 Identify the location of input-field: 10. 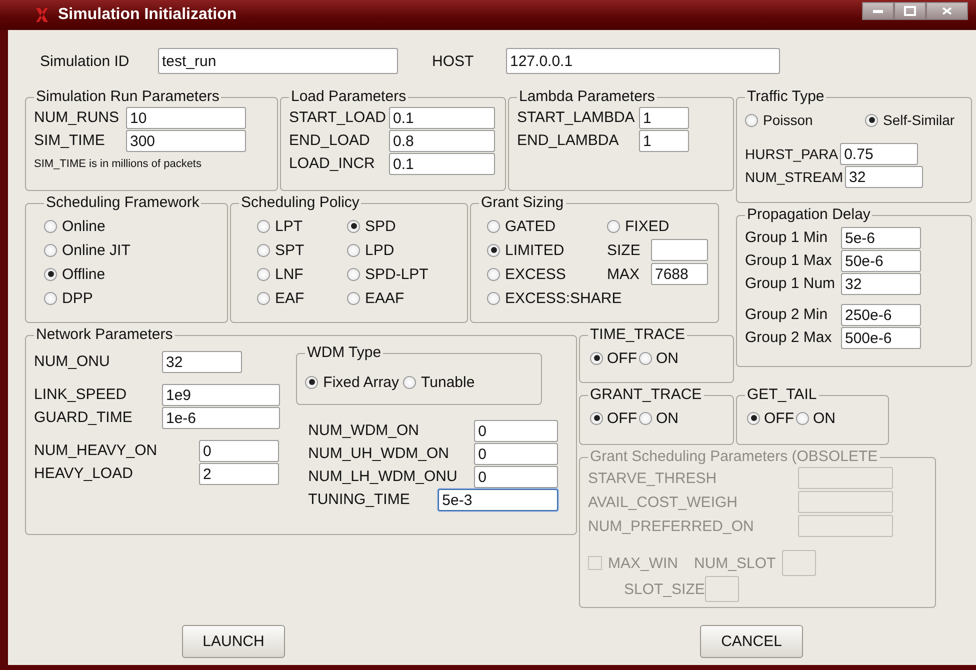
(186, 117).